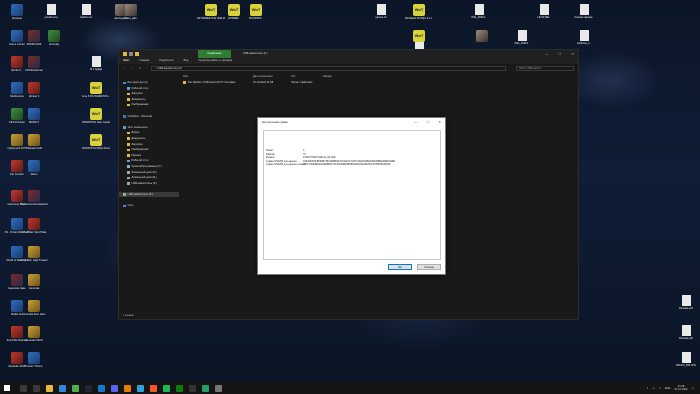 The width and height of the screenshot is (700, 394). What do you see at coordinates (153, 388) in the screenshot?
I see `taskbar-brave-icon` at bounding box center [153, 388].